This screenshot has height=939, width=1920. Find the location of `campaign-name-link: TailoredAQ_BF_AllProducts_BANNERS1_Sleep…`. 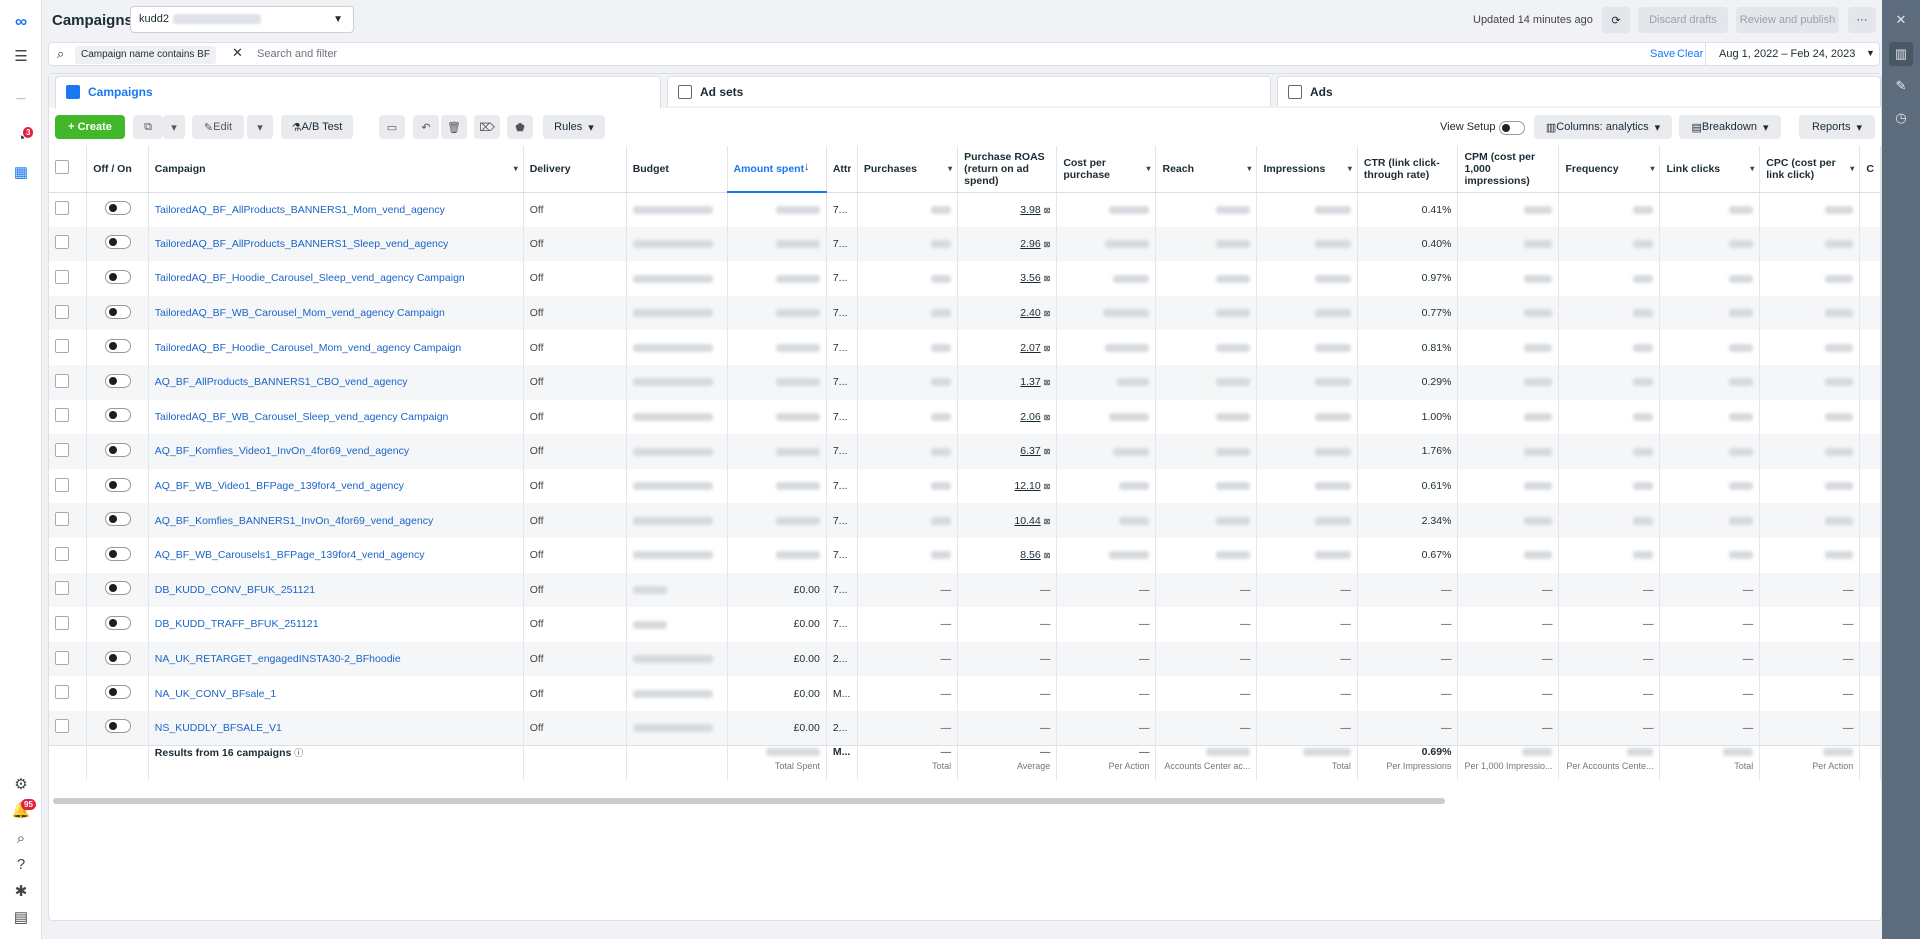

campaign-name-link: TailoredAQ_BF_AllProducts_BANNERS1_Sleep… is located at coordinates (302, 244).